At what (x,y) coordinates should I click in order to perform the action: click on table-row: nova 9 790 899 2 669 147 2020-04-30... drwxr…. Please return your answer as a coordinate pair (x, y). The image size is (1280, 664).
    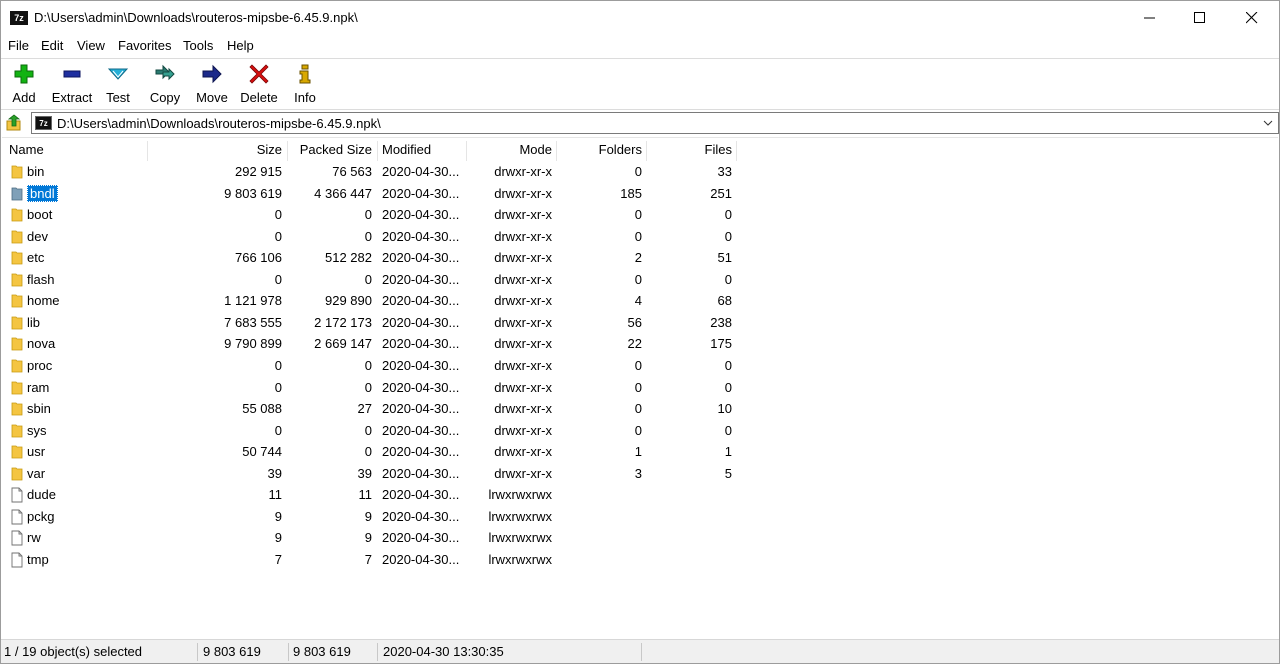
    Looking at the image, I should click on (372, 344).